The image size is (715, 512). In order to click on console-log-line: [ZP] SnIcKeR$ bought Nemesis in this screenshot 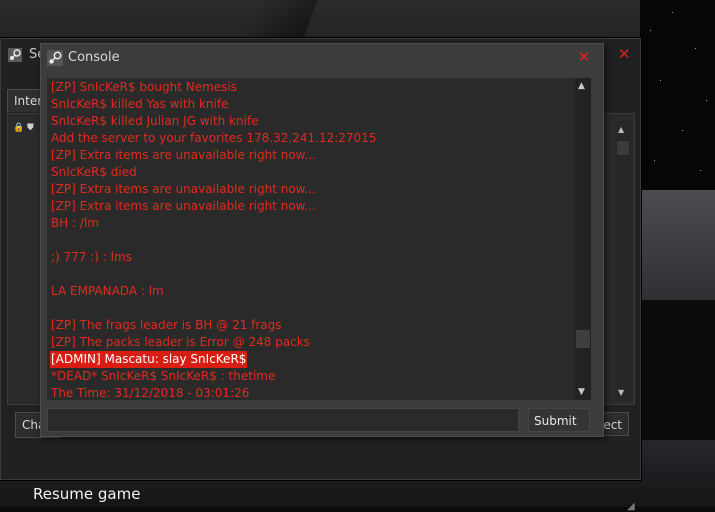, I will do `click(144, 87)`.